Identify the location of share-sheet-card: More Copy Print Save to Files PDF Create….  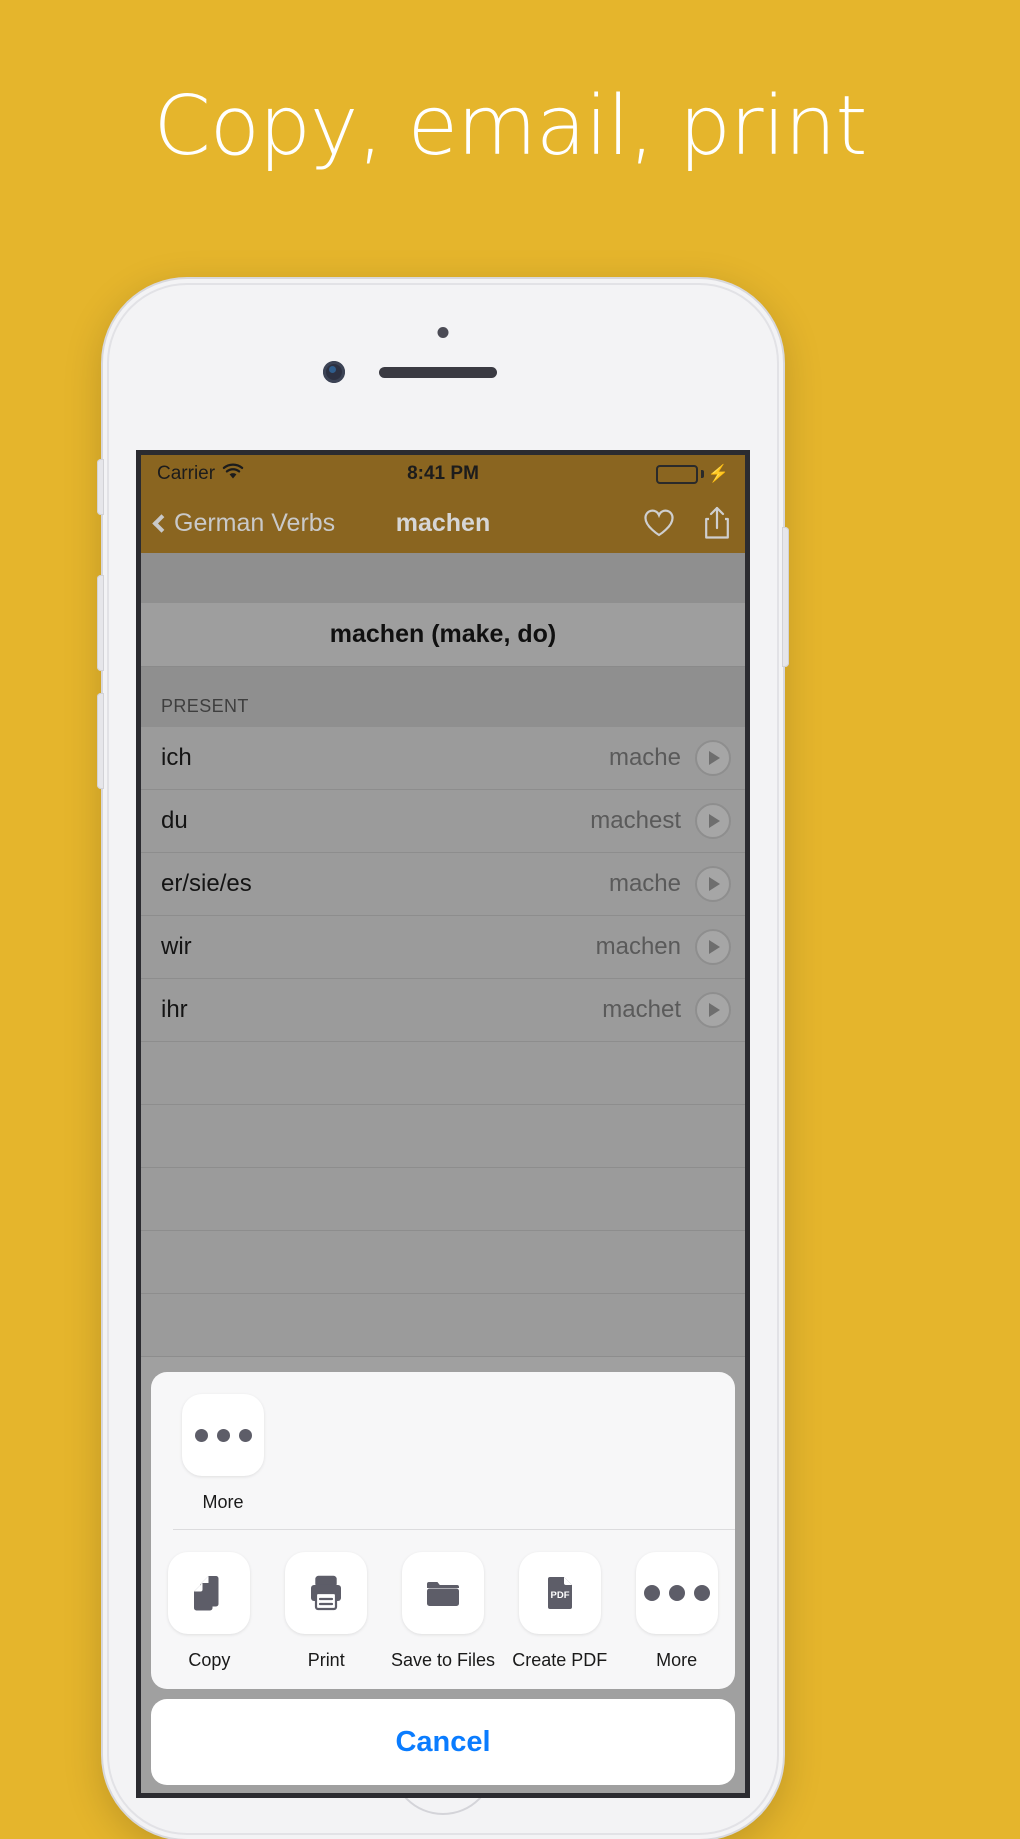
(443, 1530).